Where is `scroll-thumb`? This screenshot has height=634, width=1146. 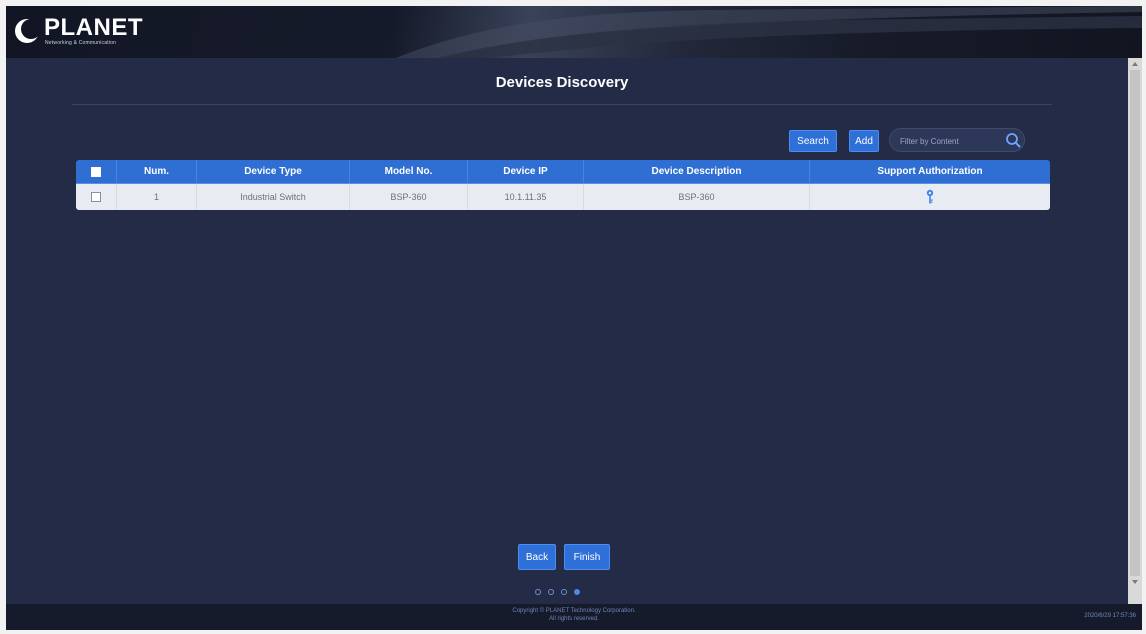 scroll-thumb is located at coordinates (1135, 323).